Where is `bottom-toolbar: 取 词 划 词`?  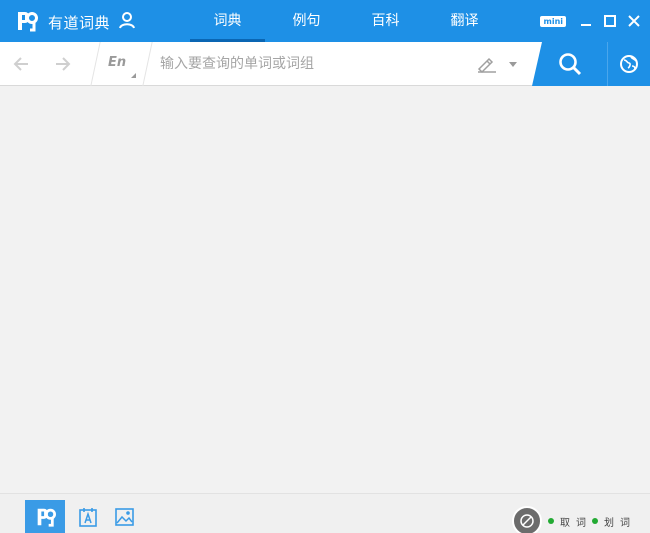 bottom-toolbar: 取 词 划 词 is located at coordinates (325, 513).